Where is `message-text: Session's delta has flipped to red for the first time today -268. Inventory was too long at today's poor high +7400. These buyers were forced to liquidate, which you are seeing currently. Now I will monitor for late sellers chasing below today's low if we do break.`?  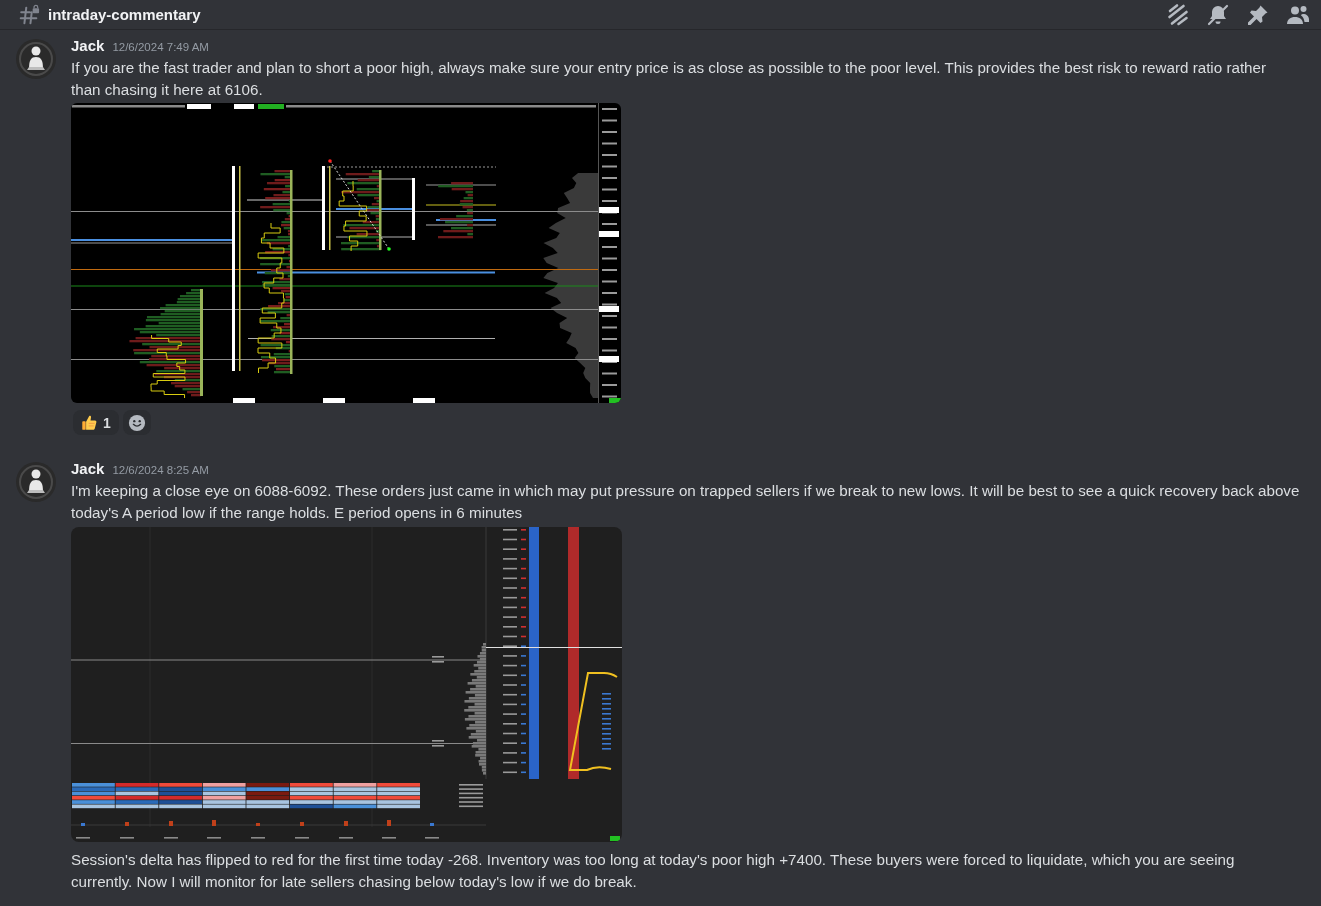
message-text: Session's delta has flipped to red for the first time today -268. Inventory was too long at today's poor high +7400. These buyers were forced to liquidate, which you are seeing currently. Now I will monitor for late sellers chasing below today's low if we do break. is located at coordinates (653, 871).